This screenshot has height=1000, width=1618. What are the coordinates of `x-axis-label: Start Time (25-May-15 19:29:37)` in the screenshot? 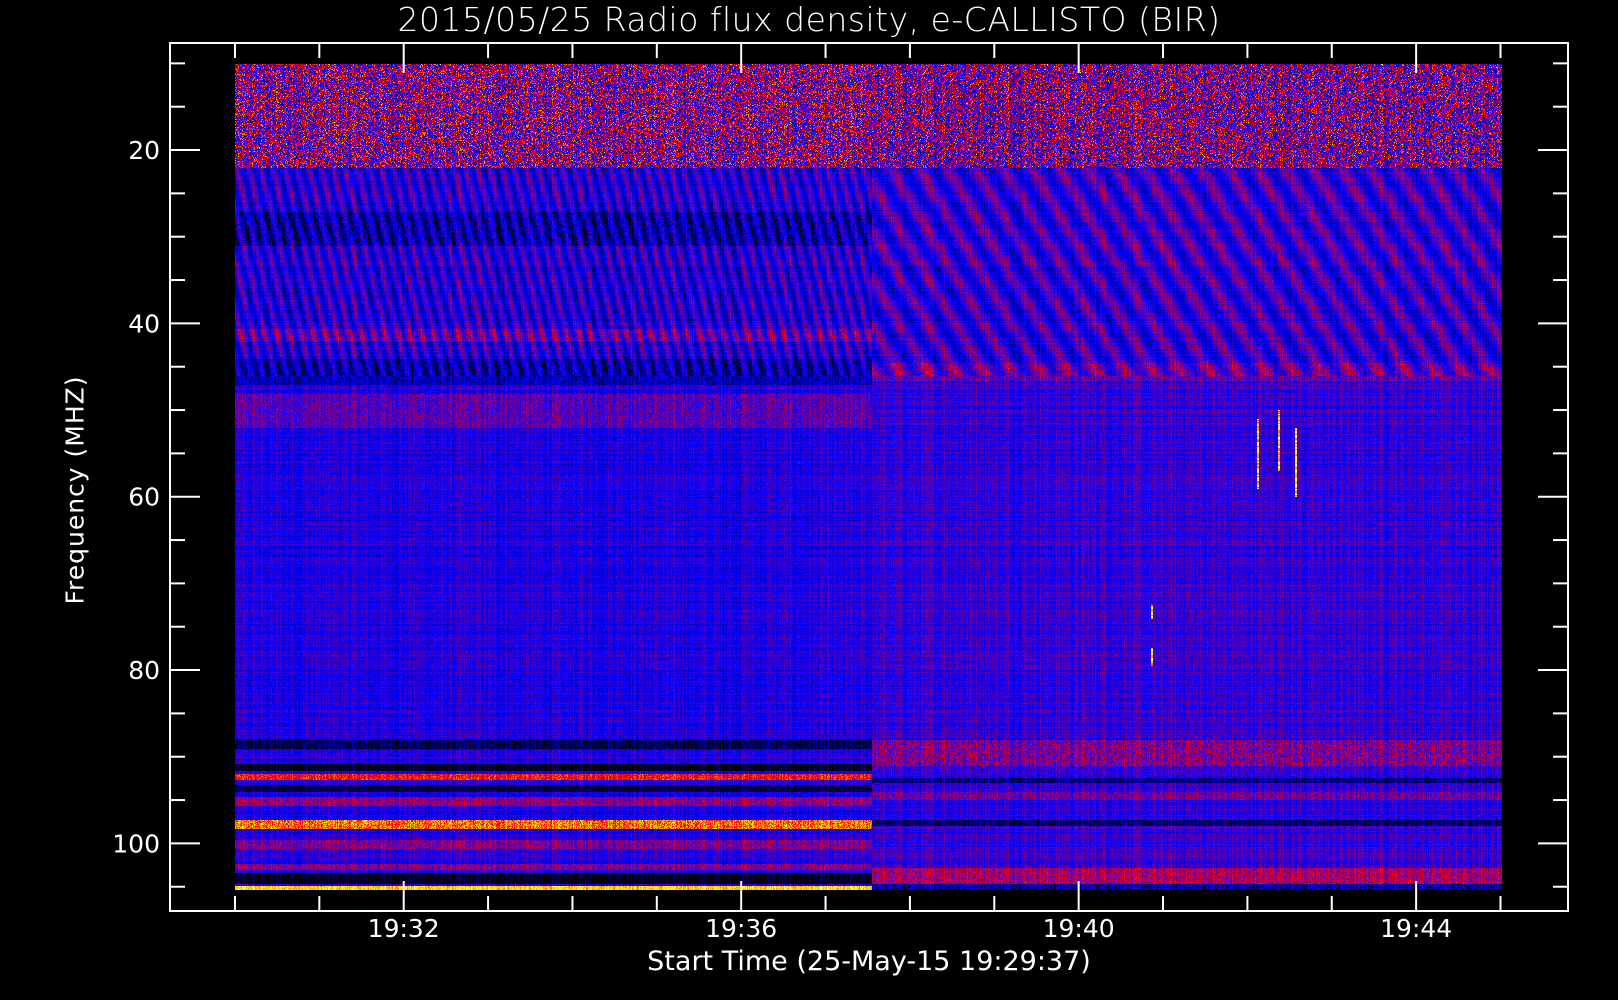 It's located at (869, 961).